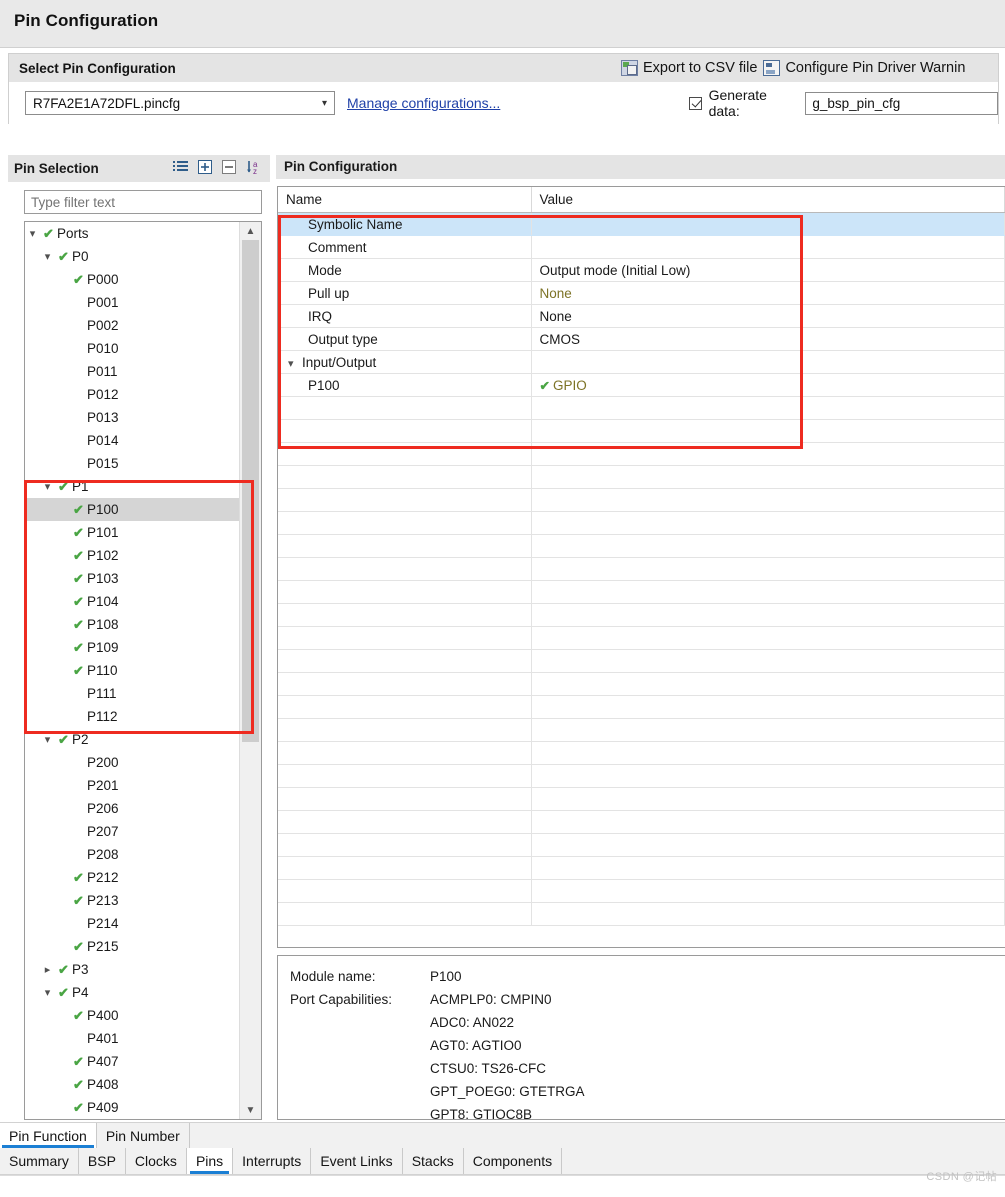 The height and width of the screenshot is (1197, 1005). I want to click on tree-item-p206: P206, so click(132, 808).